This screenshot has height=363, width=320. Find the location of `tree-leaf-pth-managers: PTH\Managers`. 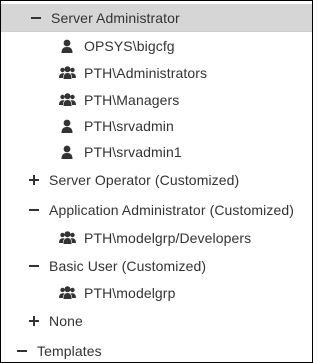

tree-leaf-pth-managers: PTH\Managers is located at coordinates (156, 99).